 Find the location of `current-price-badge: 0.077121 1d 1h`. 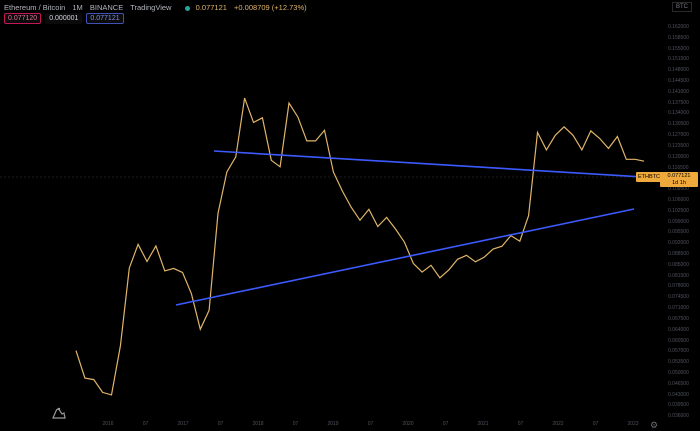

current-price-badge: 0.077121 1d 1h is located at coordinates (679, 179).